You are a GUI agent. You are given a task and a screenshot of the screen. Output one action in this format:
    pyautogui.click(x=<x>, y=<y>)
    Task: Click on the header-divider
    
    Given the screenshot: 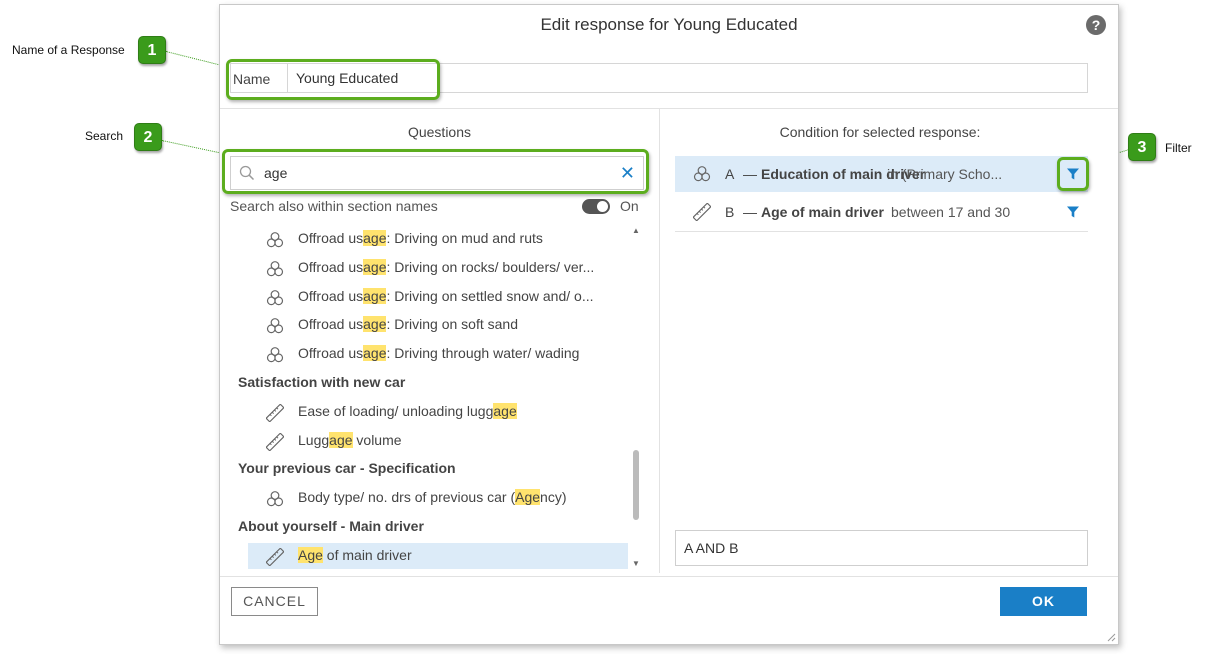 What is the action you would take?
    pyautogui.click(x=669, y=108)
    